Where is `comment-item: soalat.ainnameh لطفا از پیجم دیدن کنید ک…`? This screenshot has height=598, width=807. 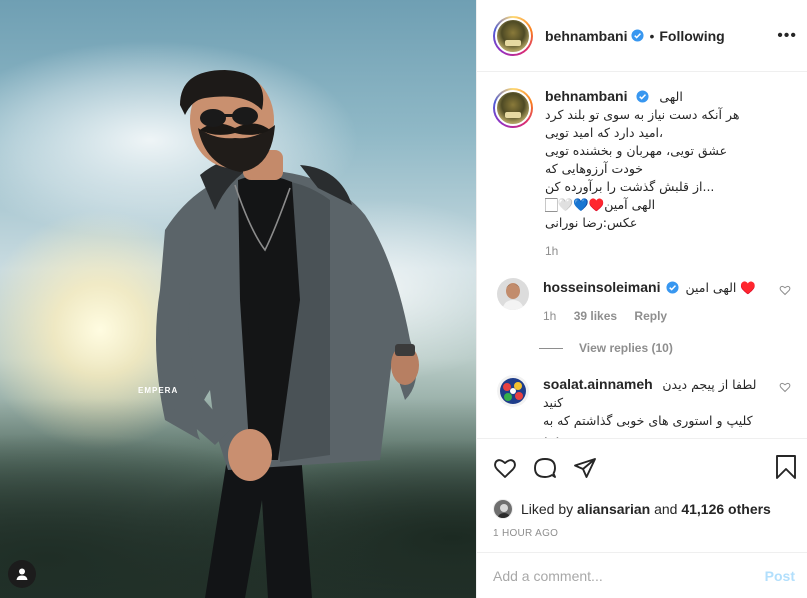 comment-item: soalat.ainnameh لطفا از پیجم دیدن کنید ک… is located at coordinates (642, 406).